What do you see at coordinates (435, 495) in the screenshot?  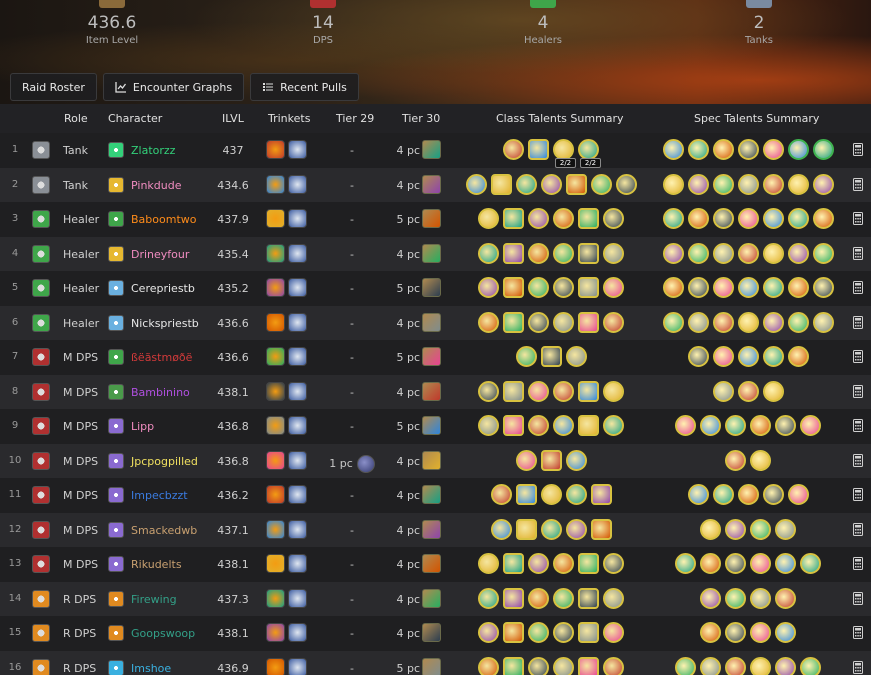 I see `table-row: 11 M DPS Impecbzzt 436.2 - 4 pc` at bounding box center [435, 495].